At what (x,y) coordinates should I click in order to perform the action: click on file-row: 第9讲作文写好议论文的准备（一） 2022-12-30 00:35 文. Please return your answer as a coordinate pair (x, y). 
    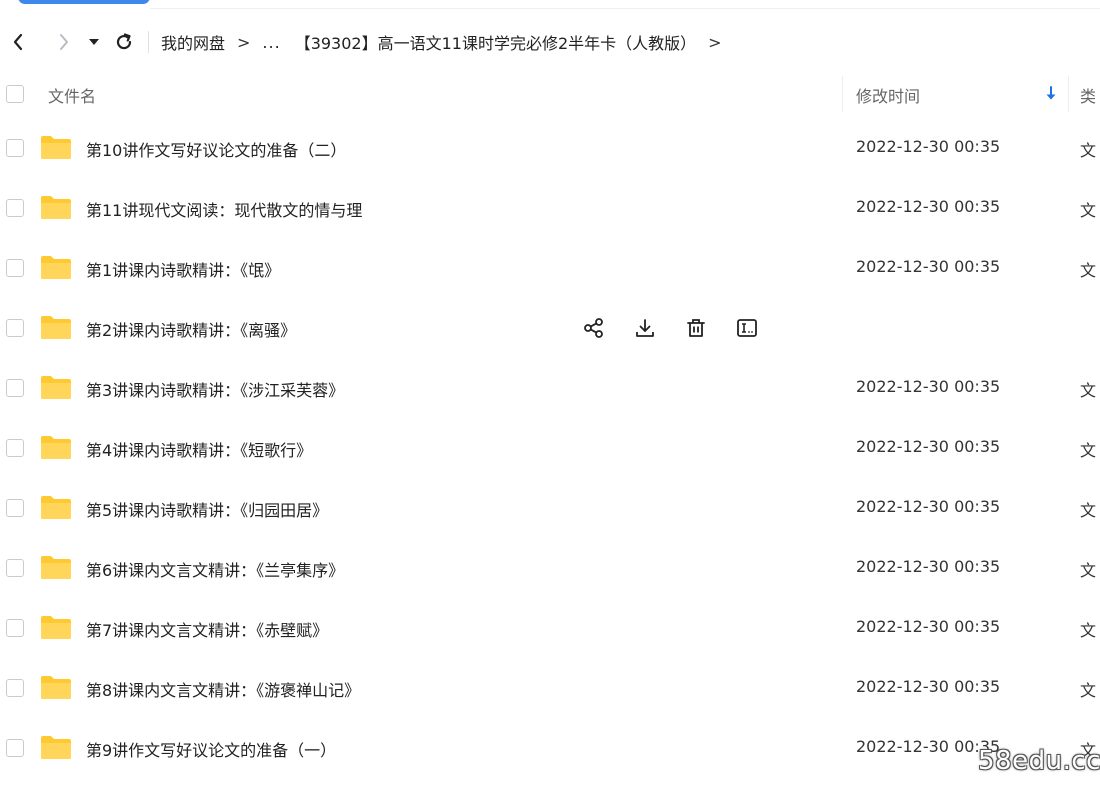
    Looking at the image, I should click on (550, 748).